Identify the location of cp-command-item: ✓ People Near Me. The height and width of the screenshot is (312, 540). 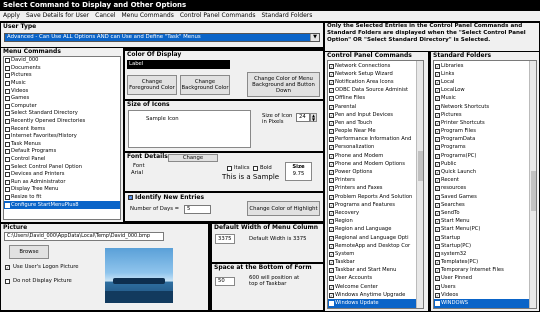
(372, 132).